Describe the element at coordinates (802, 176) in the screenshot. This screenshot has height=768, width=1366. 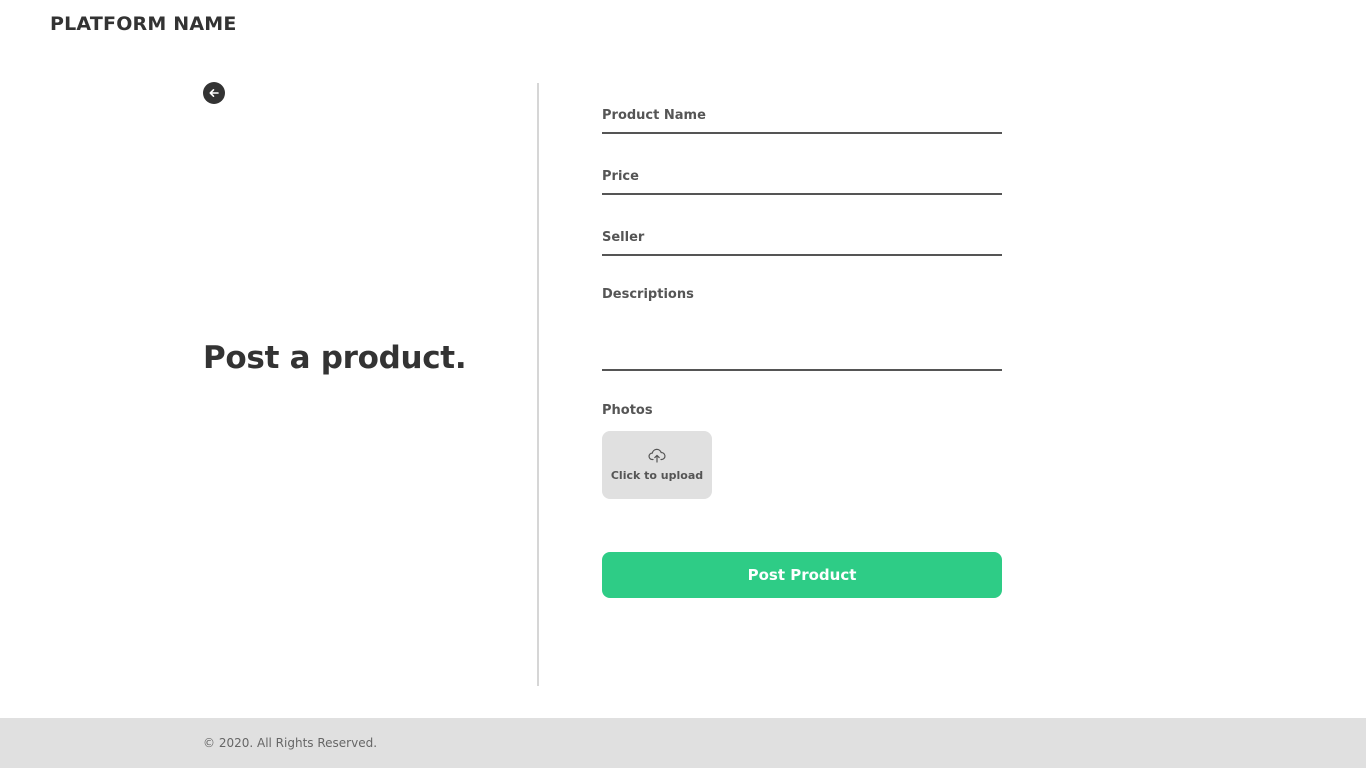
I see `price-input` at that location.